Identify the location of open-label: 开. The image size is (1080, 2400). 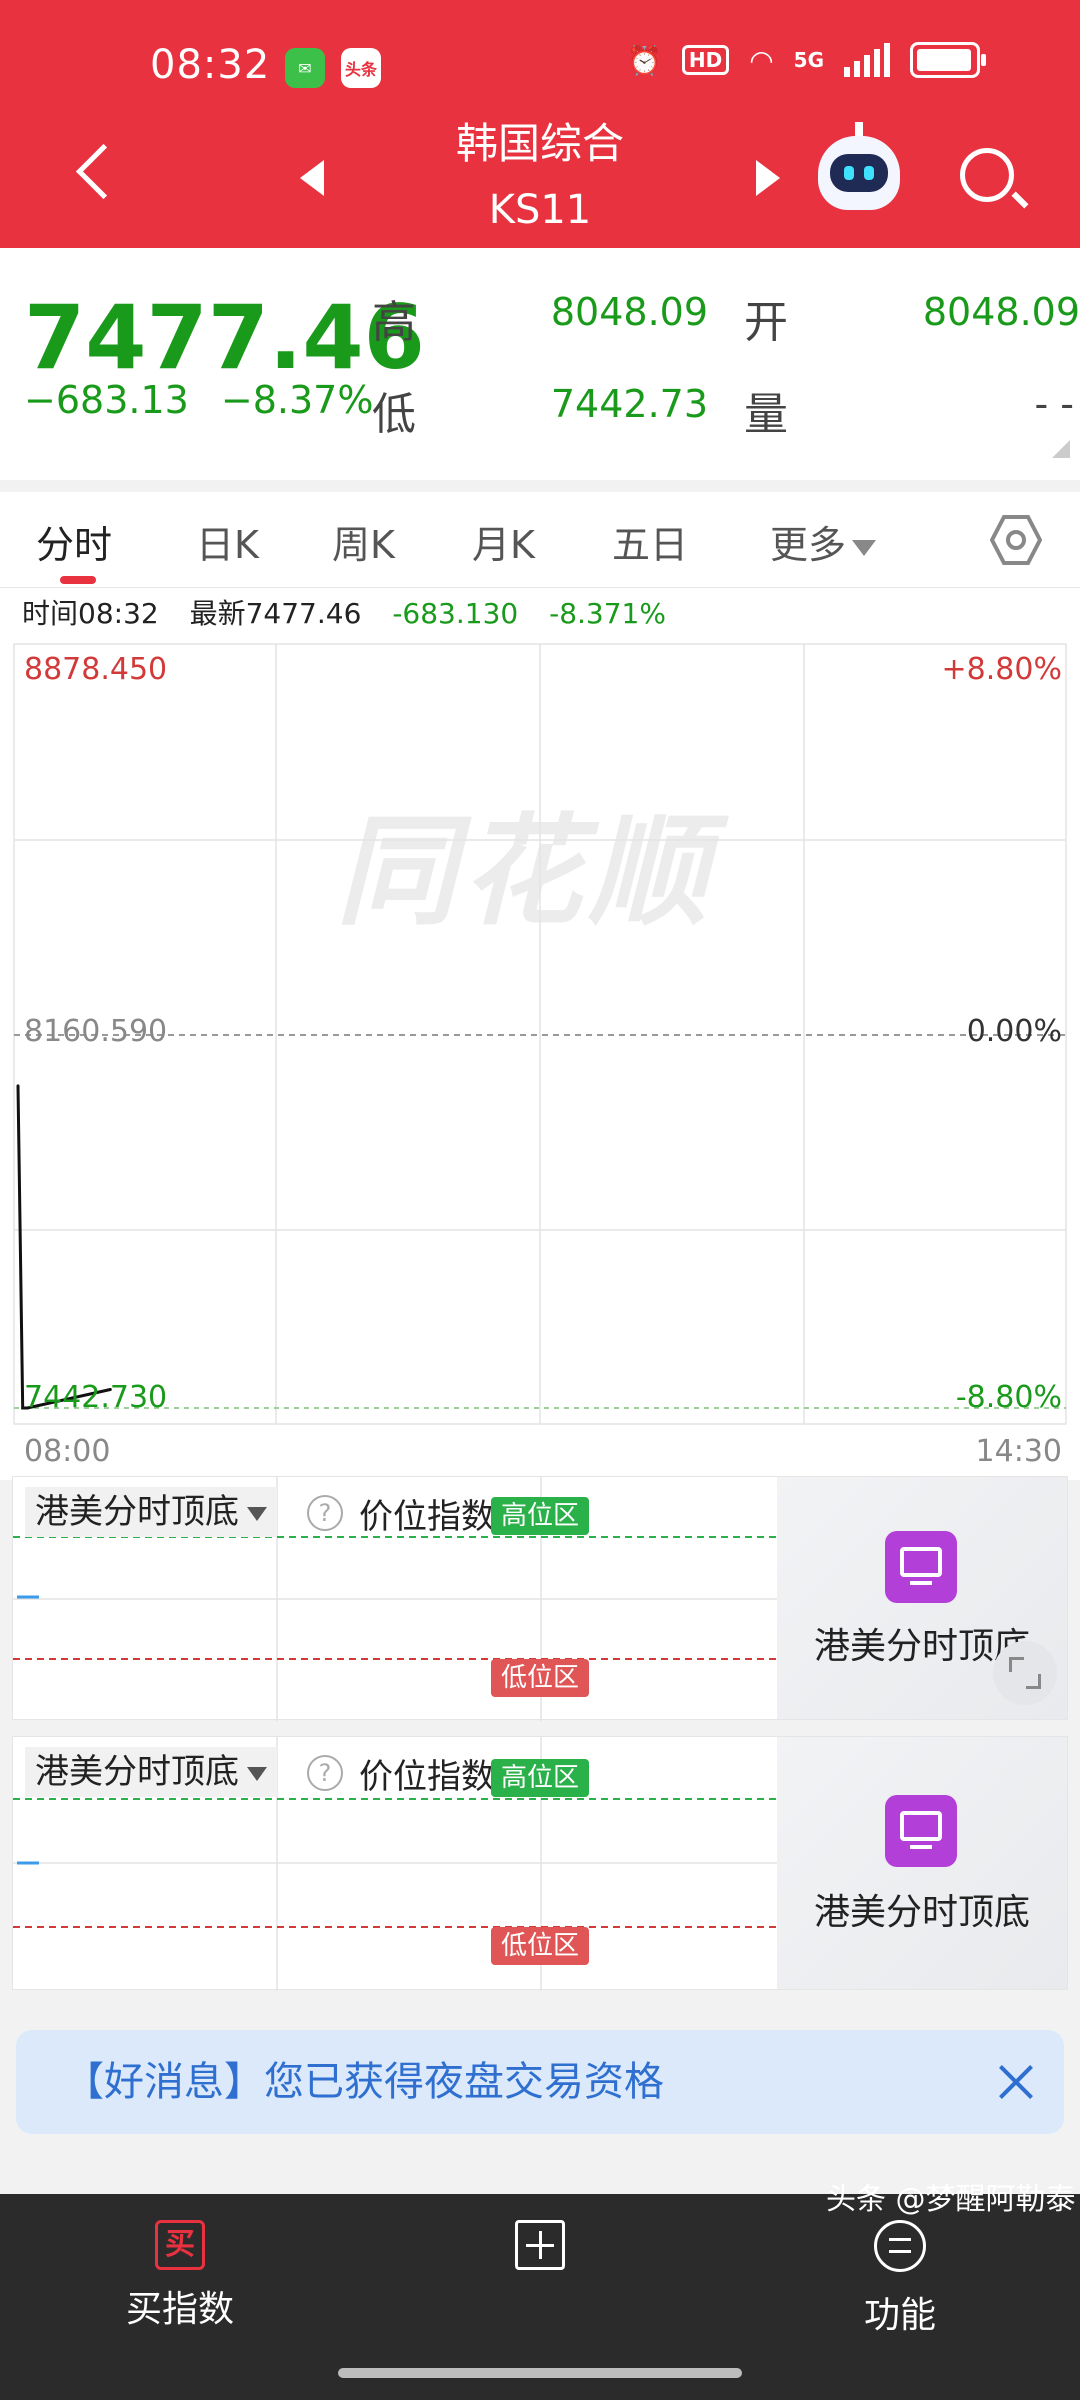
(766, 322).